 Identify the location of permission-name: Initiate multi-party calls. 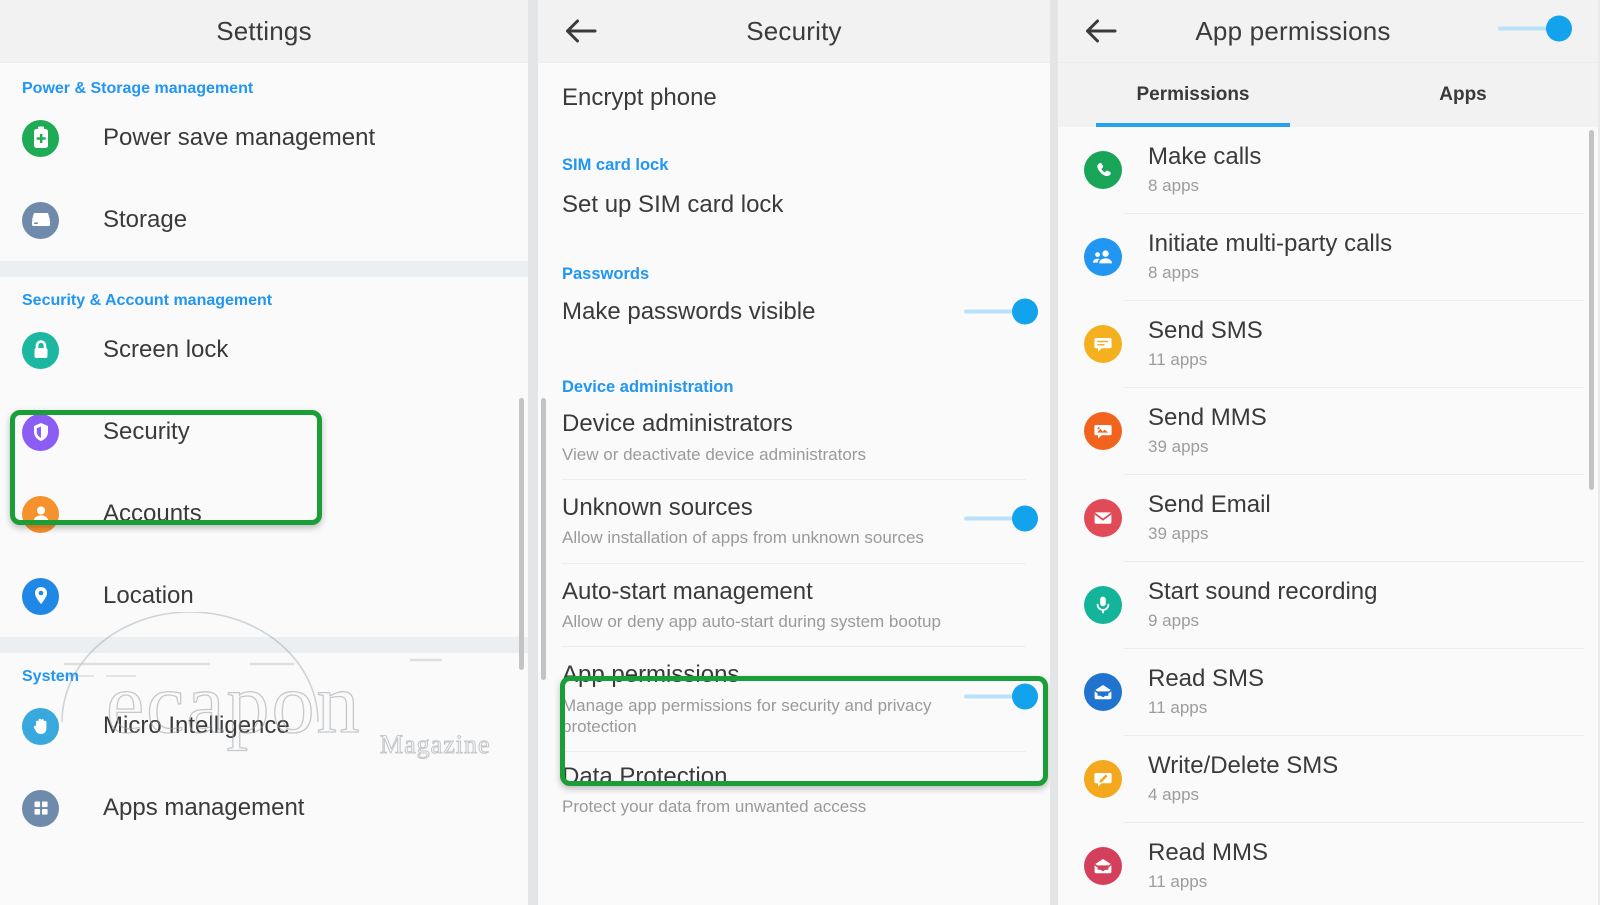
(1270, 243).